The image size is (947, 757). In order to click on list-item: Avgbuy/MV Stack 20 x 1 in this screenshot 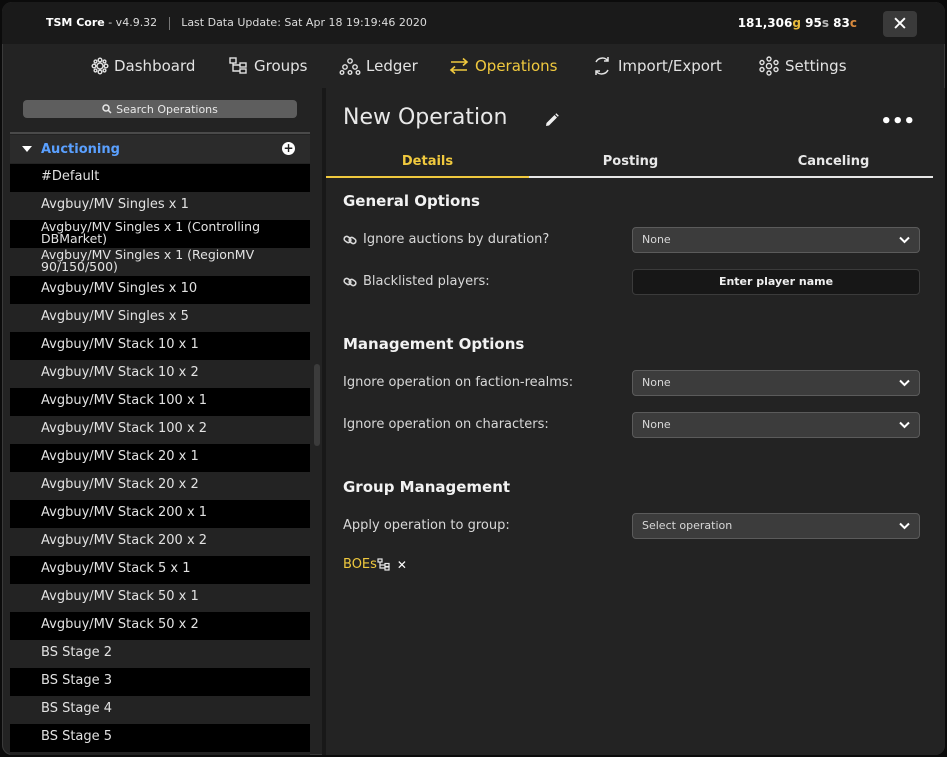, I will do `click(160, 458)`.